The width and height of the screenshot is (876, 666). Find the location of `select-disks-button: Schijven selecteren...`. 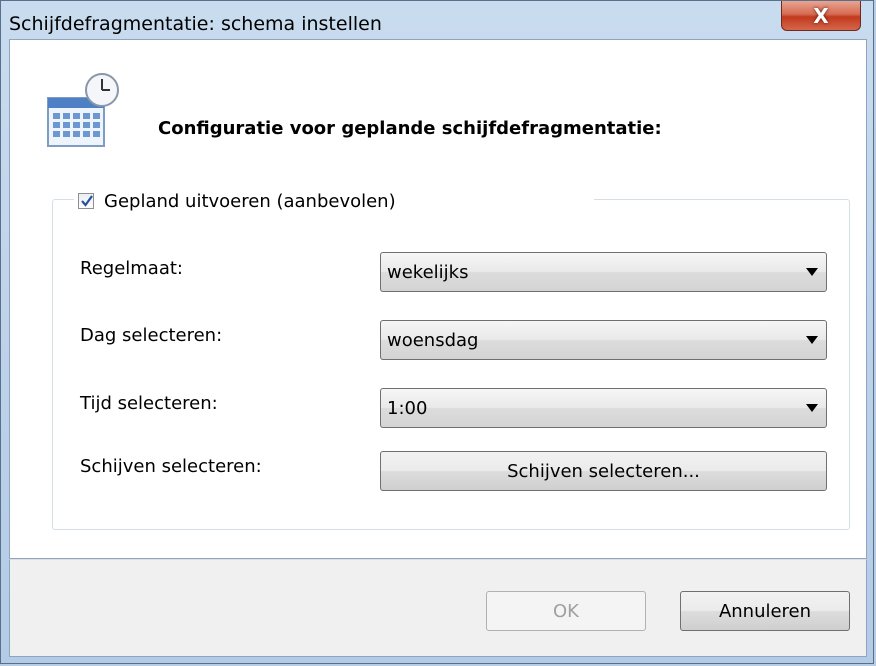

select-disks-button: Schijven selecteren... is located at coordinates (603, 471).